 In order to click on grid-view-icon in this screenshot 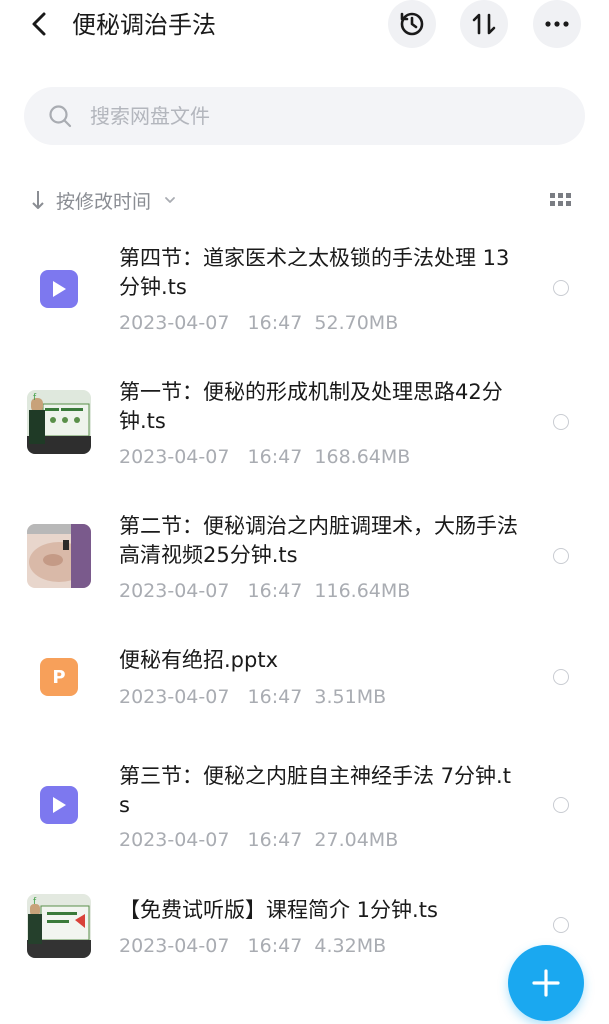, I will do `click(561, 200)`.